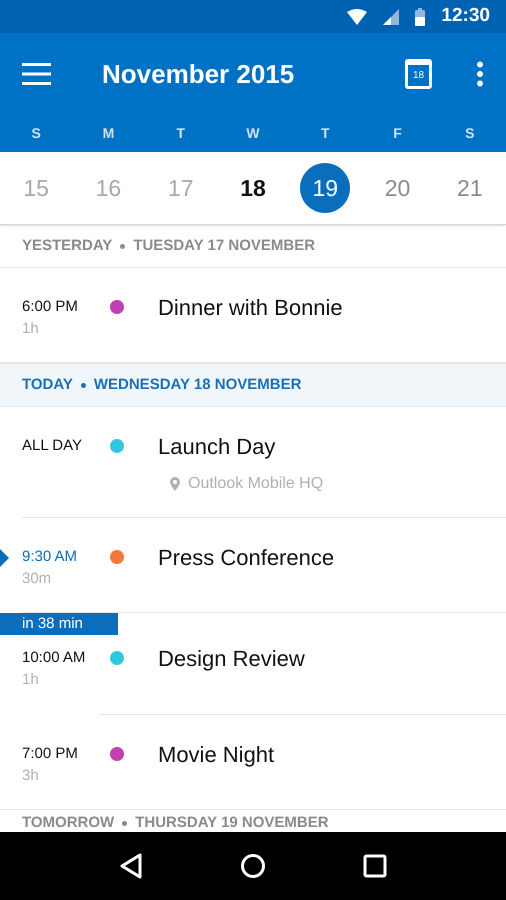 This screenshot has height=900, width=506. Describe the element at coordinates (253, 188) in the screenshot. I see `date-cell: 18` at that location.